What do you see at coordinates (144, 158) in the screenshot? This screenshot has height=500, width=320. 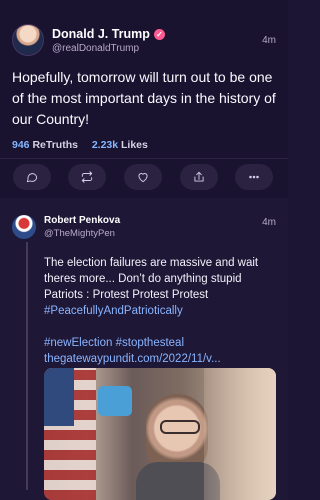 I see `divider` at bounding box center [144, 158].